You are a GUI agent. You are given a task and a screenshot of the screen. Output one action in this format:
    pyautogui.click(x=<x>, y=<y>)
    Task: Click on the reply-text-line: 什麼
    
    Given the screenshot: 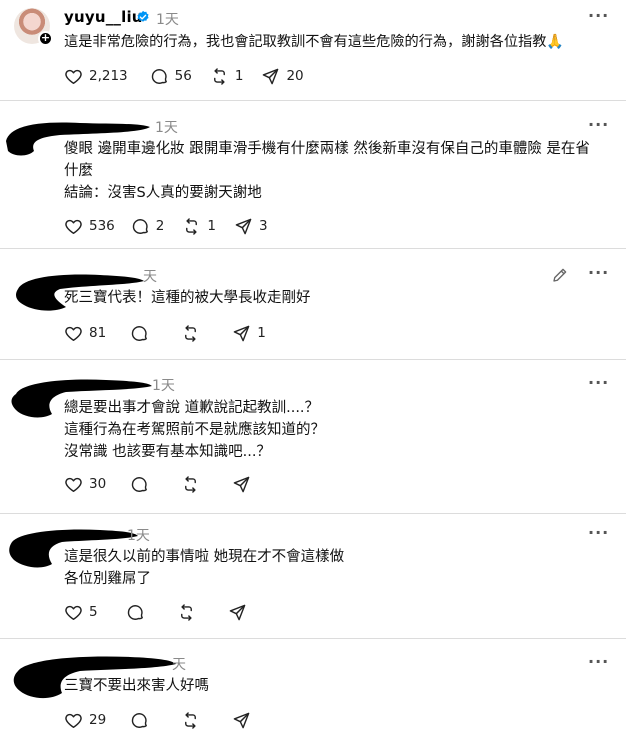 What is the action you would take?
    pyautogui.click(x=78, y=171)
    